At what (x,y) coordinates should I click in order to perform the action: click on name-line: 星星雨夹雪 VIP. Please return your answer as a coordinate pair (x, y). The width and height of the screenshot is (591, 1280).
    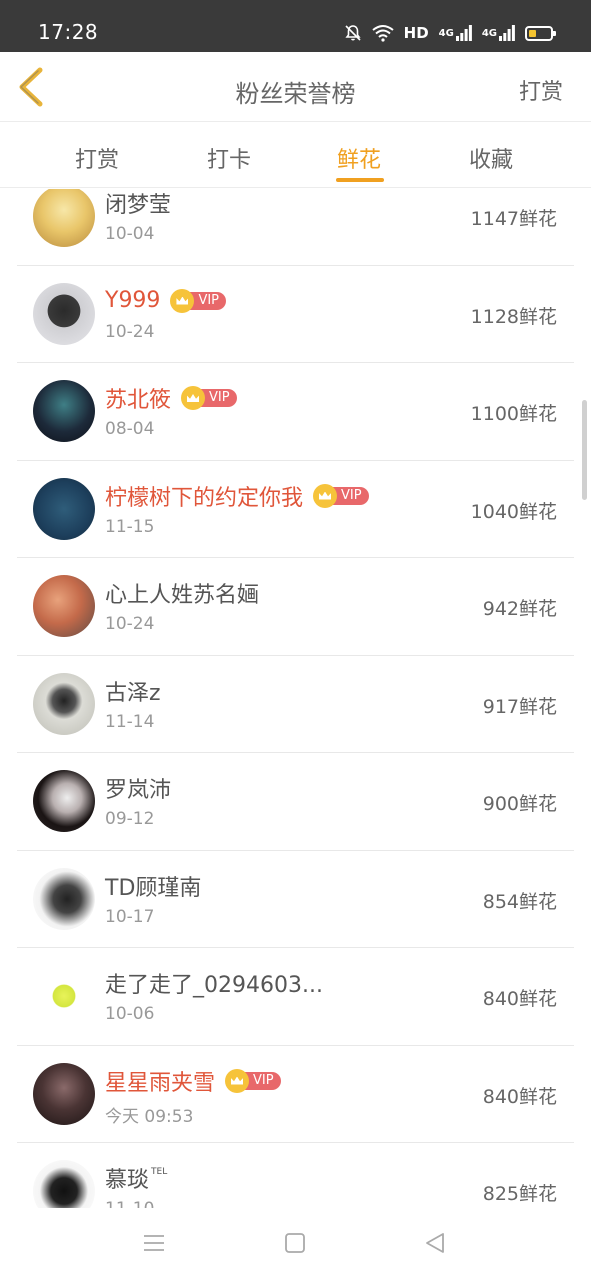
    Looking at the image, I should click on (193, 1081).